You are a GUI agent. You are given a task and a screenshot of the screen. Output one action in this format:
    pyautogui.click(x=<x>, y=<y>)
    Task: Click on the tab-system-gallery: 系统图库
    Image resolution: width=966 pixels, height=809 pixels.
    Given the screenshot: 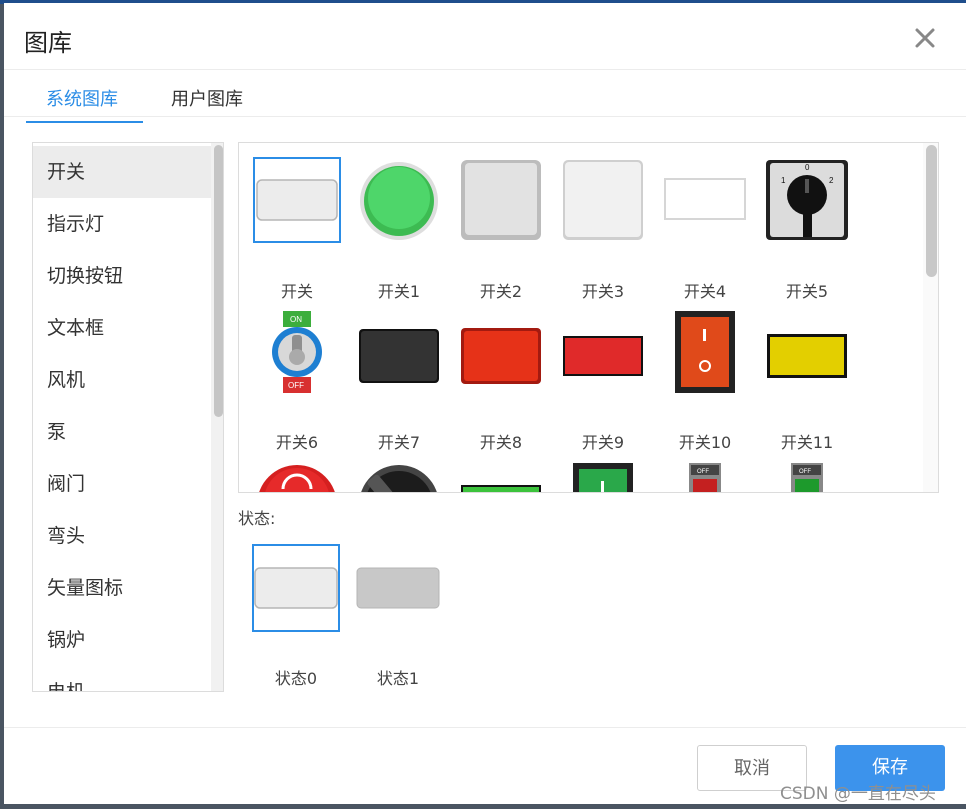 What is the action you would take?
    pyautogui.click(x=82, y=98)
    